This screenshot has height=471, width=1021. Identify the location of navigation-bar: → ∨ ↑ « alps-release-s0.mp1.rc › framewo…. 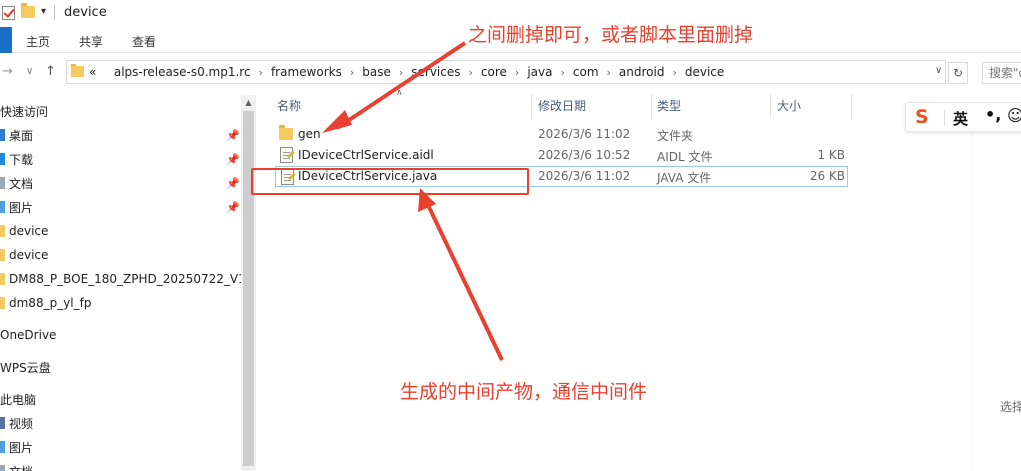
(510, 73).